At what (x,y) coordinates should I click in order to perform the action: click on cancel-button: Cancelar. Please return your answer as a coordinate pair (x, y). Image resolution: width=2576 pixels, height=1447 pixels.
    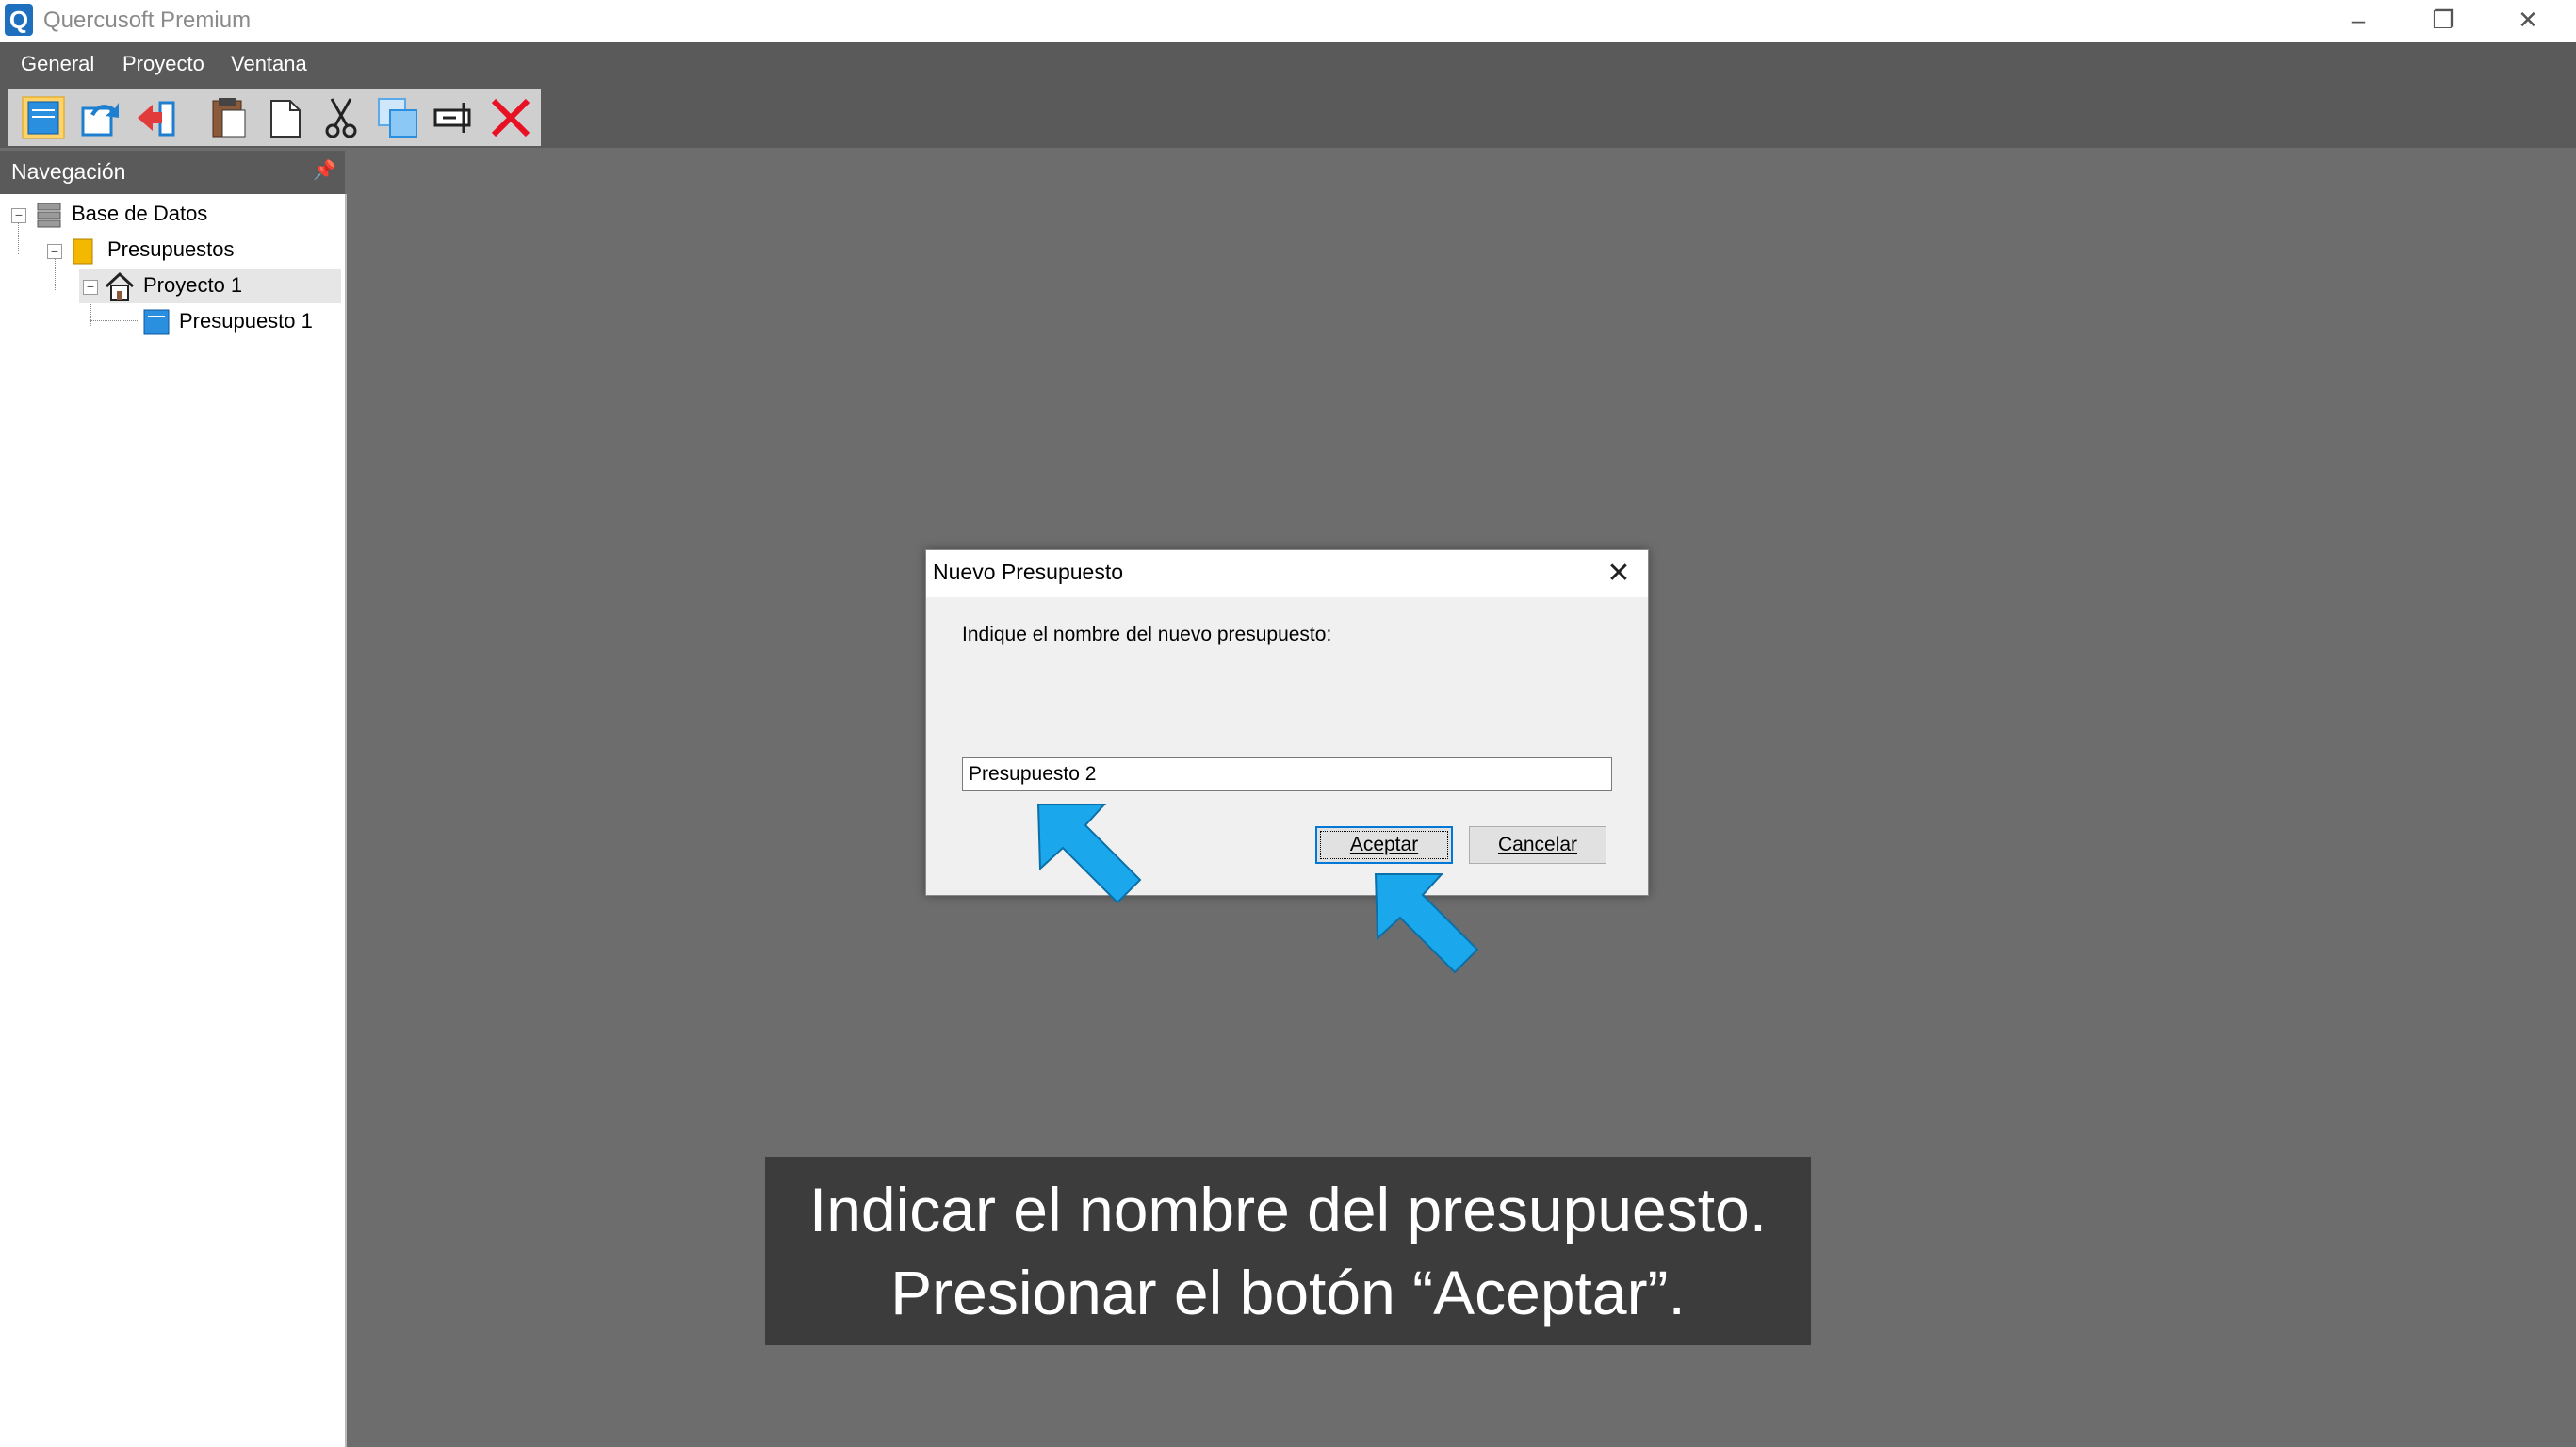
    Looking at the image, I should click on (1537, 845).